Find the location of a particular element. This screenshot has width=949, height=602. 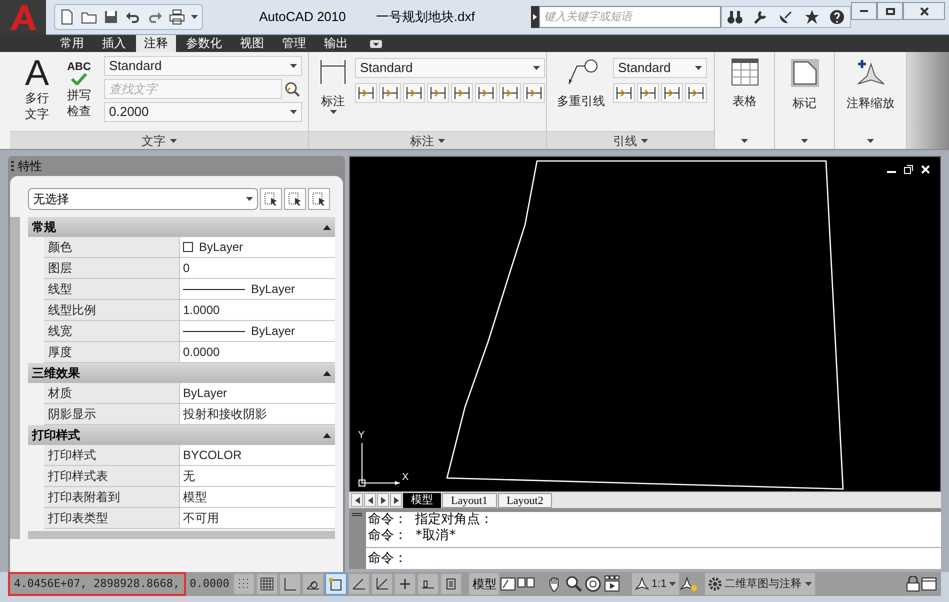

table-button: 表格 is located at coordinates (745, 100).